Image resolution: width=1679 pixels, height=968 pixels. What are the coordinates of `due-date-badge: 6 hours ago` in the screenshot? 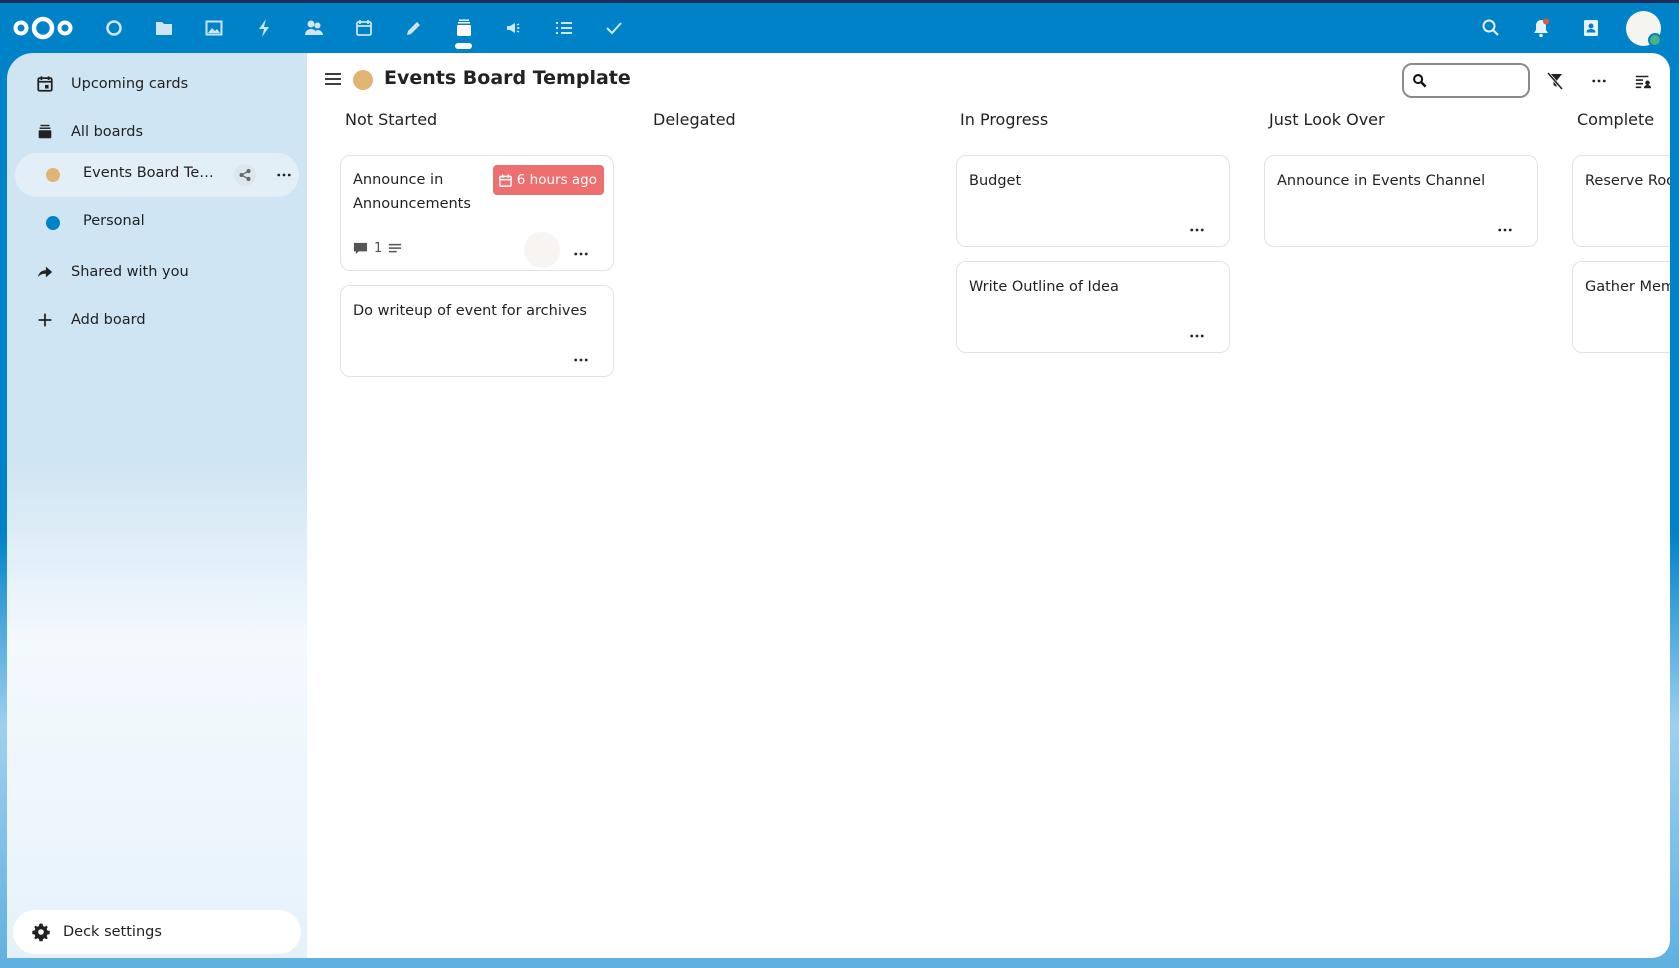 It's located at (548, 180).